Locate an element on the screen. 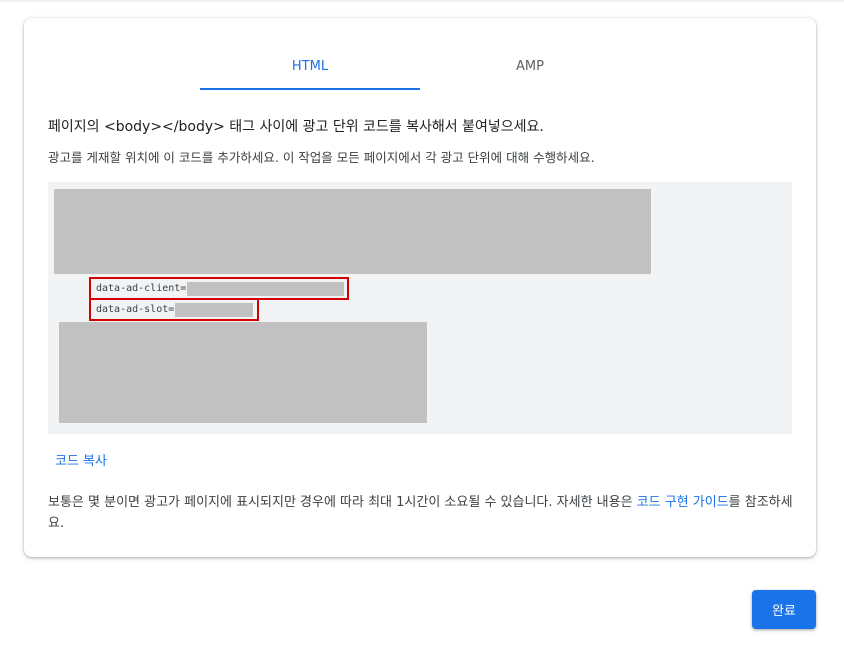  redacted-ad-client-value is located at coordinates (266, 288).